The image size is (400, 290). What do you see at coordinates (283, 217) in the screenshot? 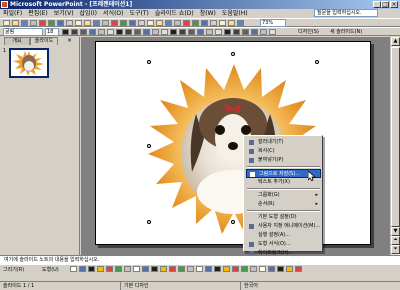
I see `context-menu-item: 기본 도형 설정(D)` at bounding box center [283, 217].